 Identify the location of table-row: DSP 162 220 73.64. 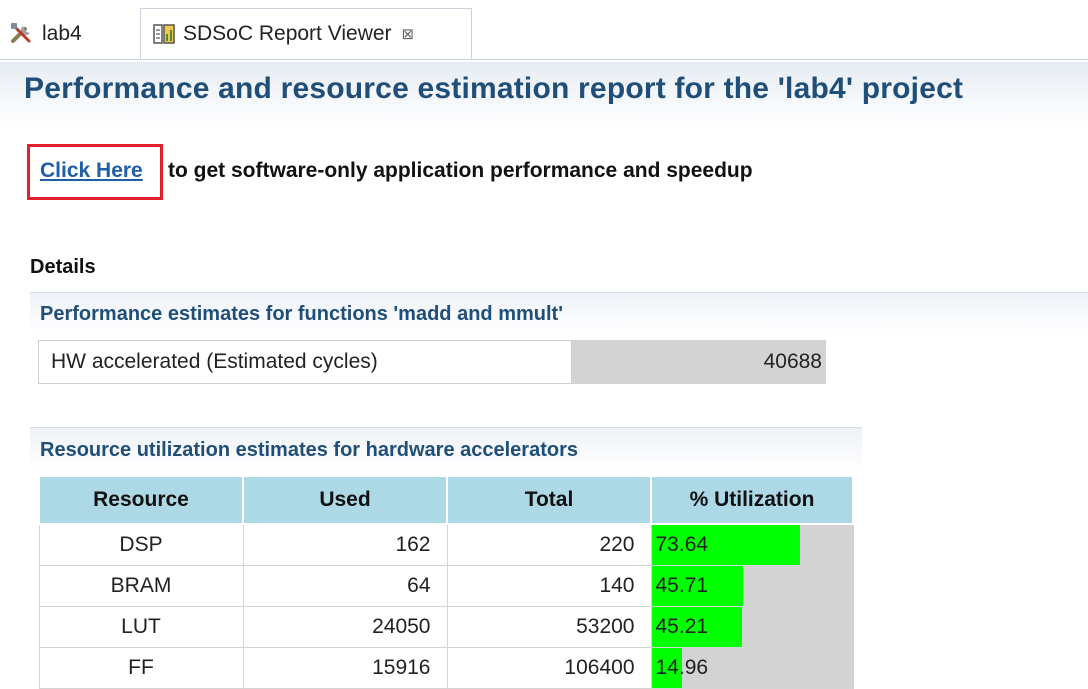
(446, 544).